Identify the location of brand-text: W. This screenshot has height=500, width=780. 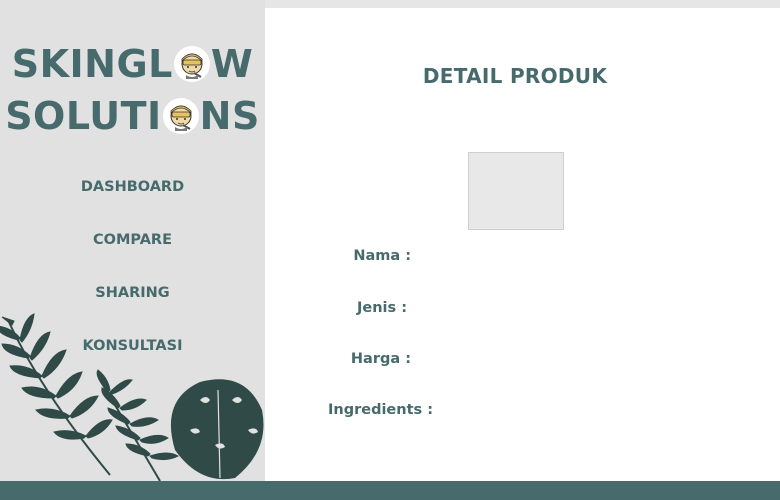
(232, 64).